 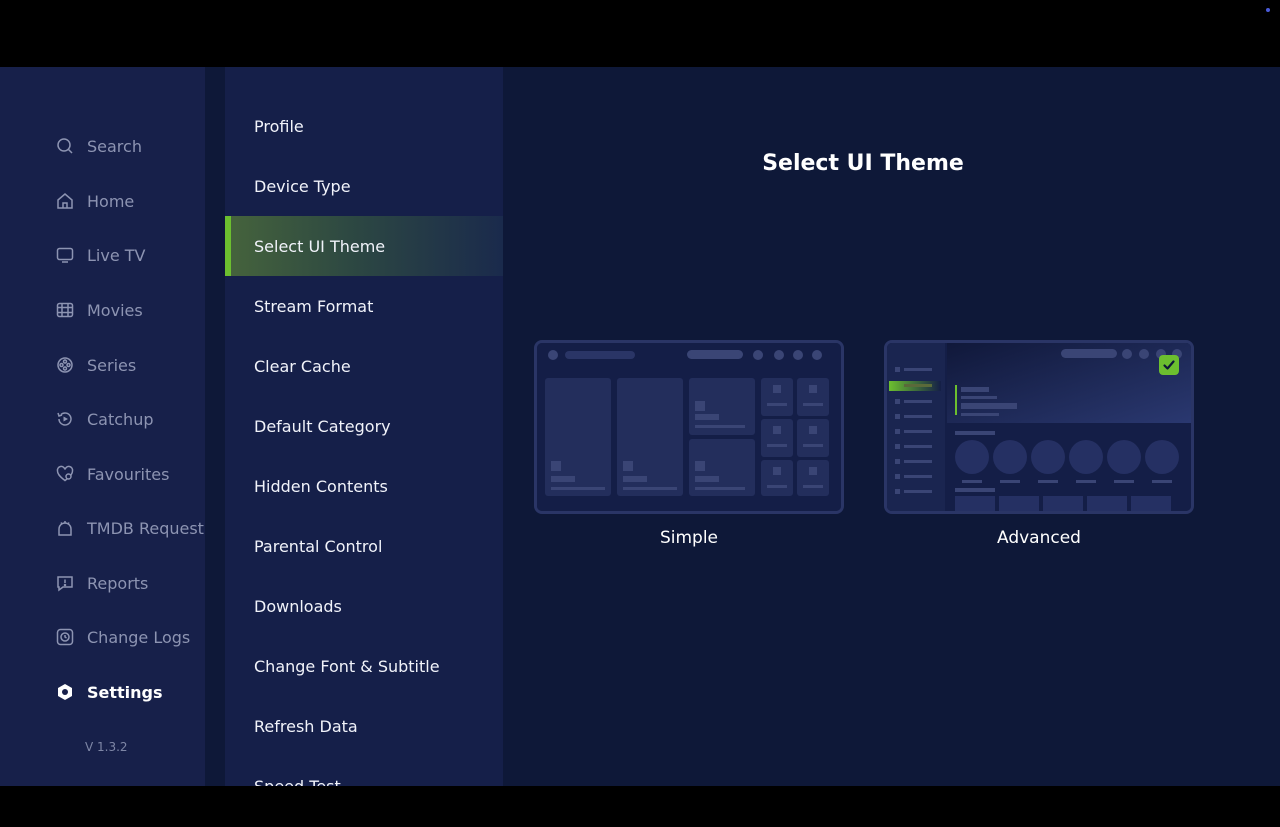 What do you see at coordinates (863, 163) in the screenshot?
I see `page-title: Select UI Theme` at bounding box center [863, 163].